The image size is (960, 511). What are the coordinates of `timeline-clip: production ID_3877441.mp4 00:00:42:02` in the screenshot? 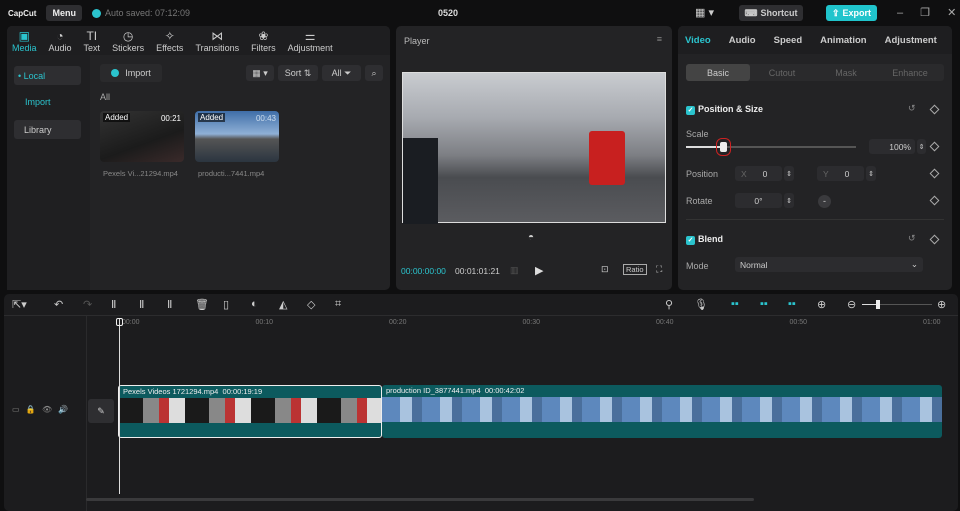 It's located at (662, 411).